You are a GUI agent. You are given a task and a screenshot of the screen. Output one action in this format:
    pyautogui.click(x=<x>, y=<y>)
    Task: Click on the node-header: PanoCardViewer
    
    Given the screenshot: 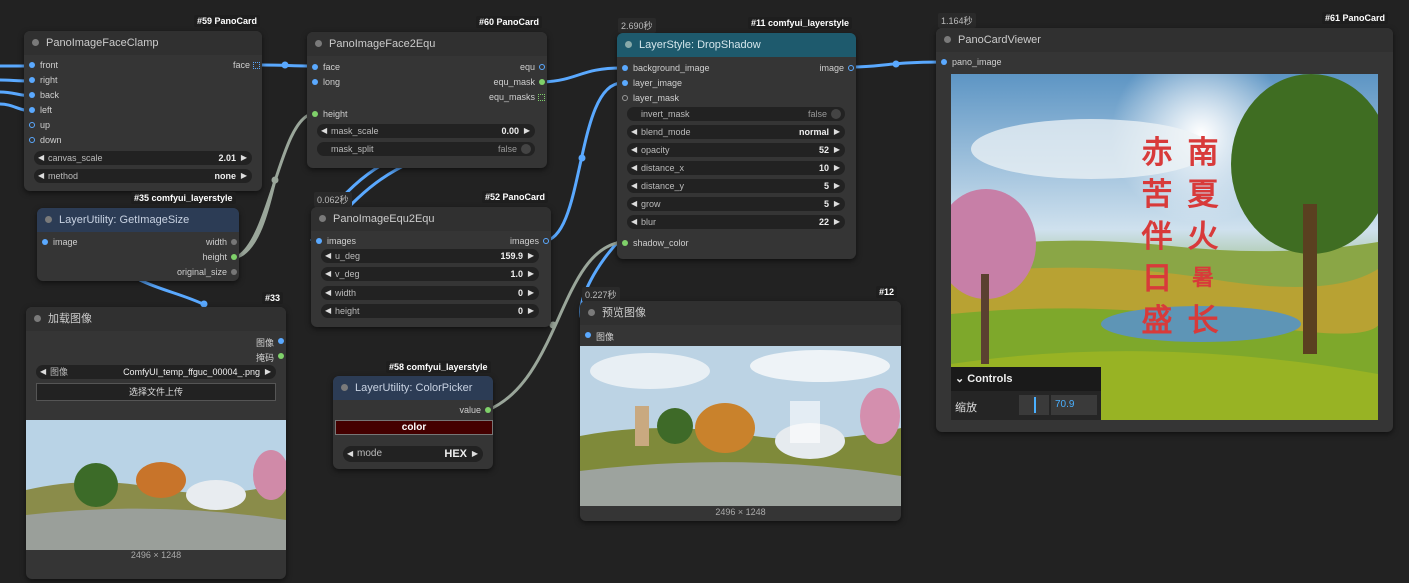 What is the action you would take?
    pyautogui.click(x=1164, y=40)
    